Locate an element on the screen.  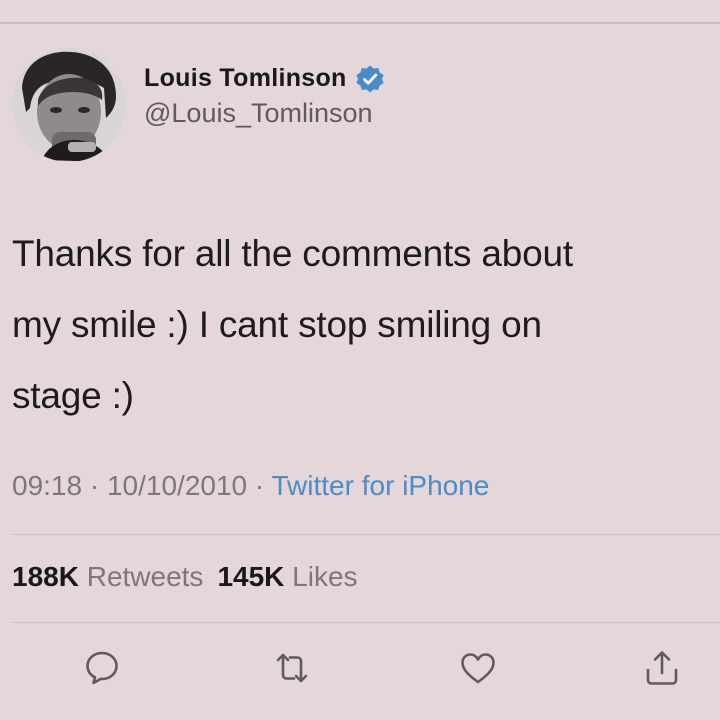
tweet-date: 10/10/2010 is located at coordinates (177, 485).